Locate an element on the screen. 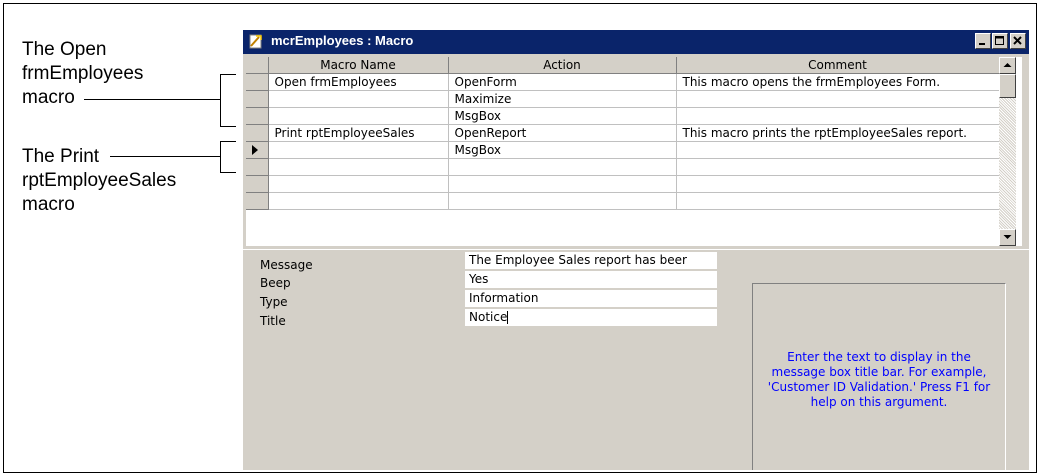 The image size is (1040, 473). maximize-icon is located at coordinates (999, 40).